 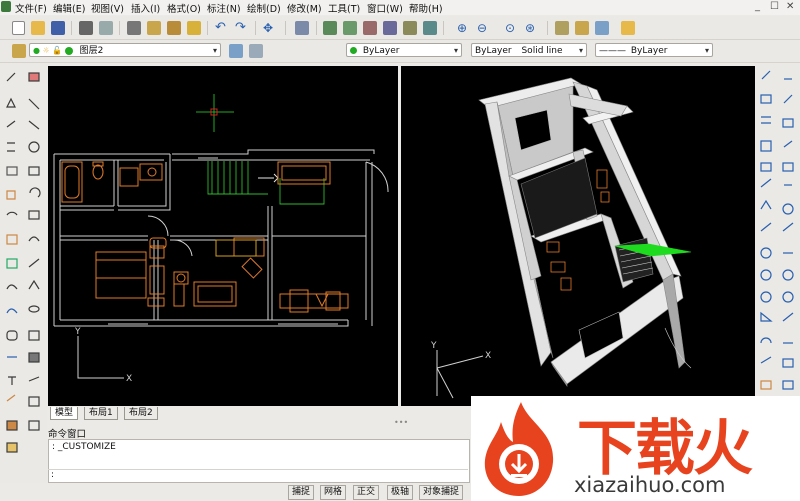 I want to click on lineweight-value: ByLayer, so click(x=649, y=51).